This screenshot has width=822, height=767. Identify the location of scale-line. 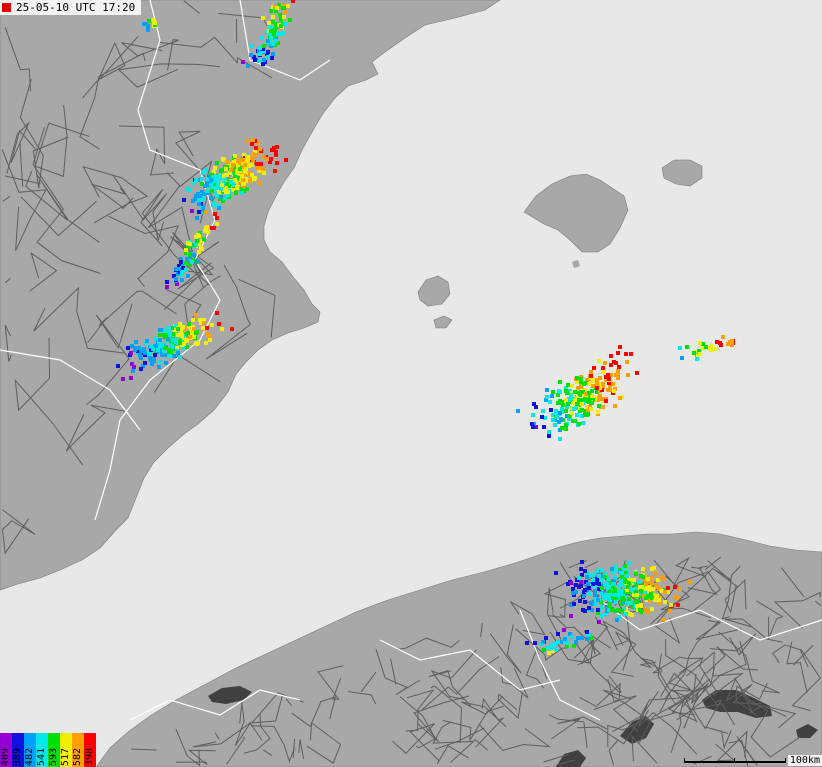
(735, 762).